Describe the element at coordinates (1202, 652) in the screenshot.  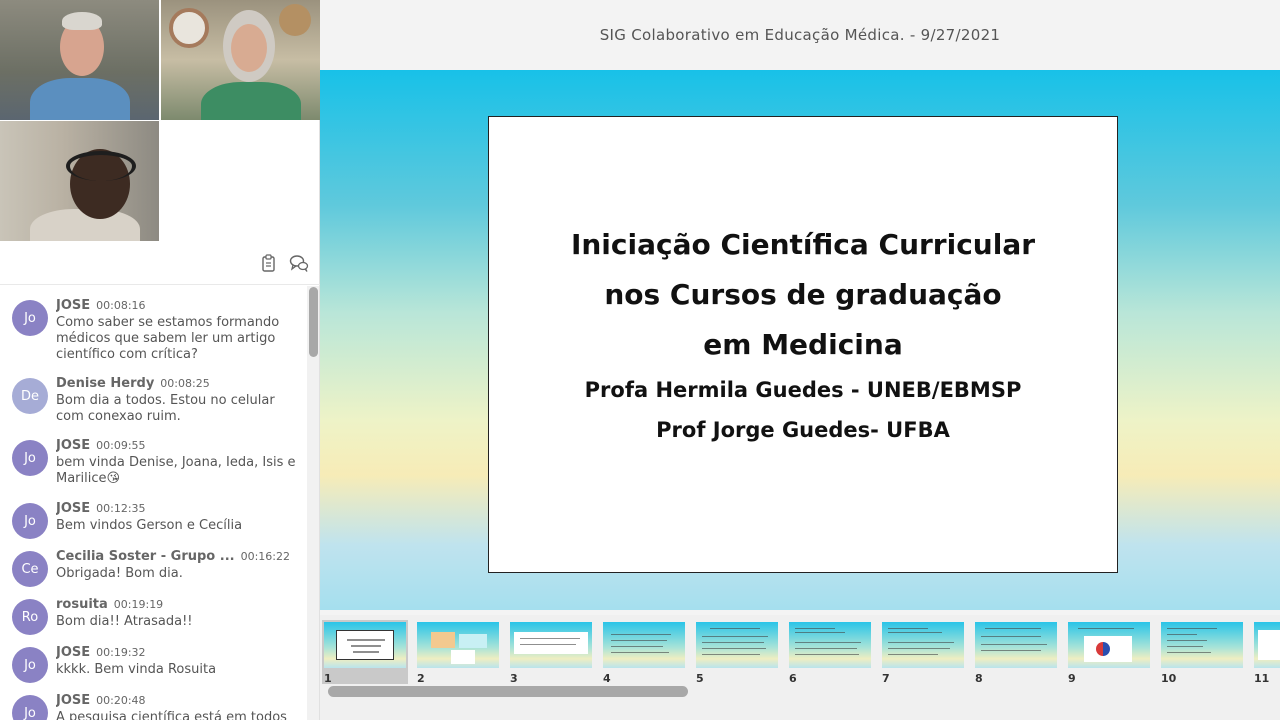
I see `slide-thumbnail: 10` at that location.